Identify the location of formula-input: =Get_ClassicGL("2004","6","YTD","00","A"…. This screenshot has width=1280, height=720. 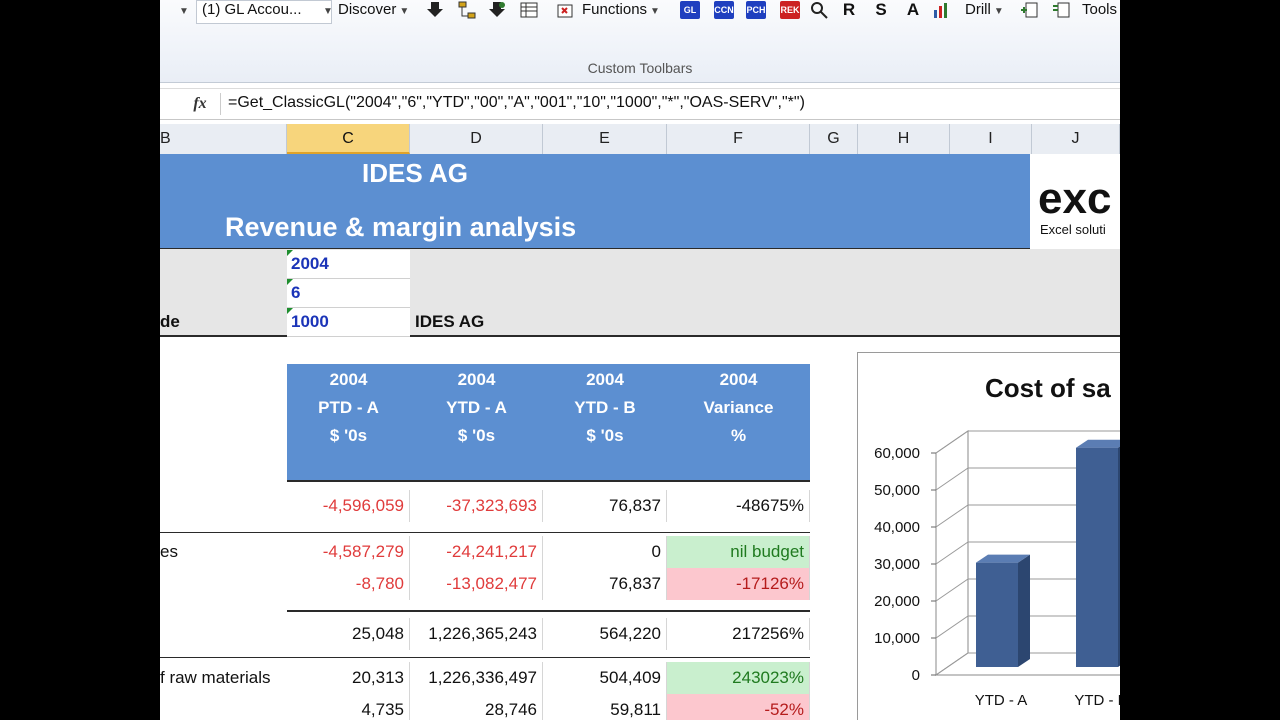
(516, 103).